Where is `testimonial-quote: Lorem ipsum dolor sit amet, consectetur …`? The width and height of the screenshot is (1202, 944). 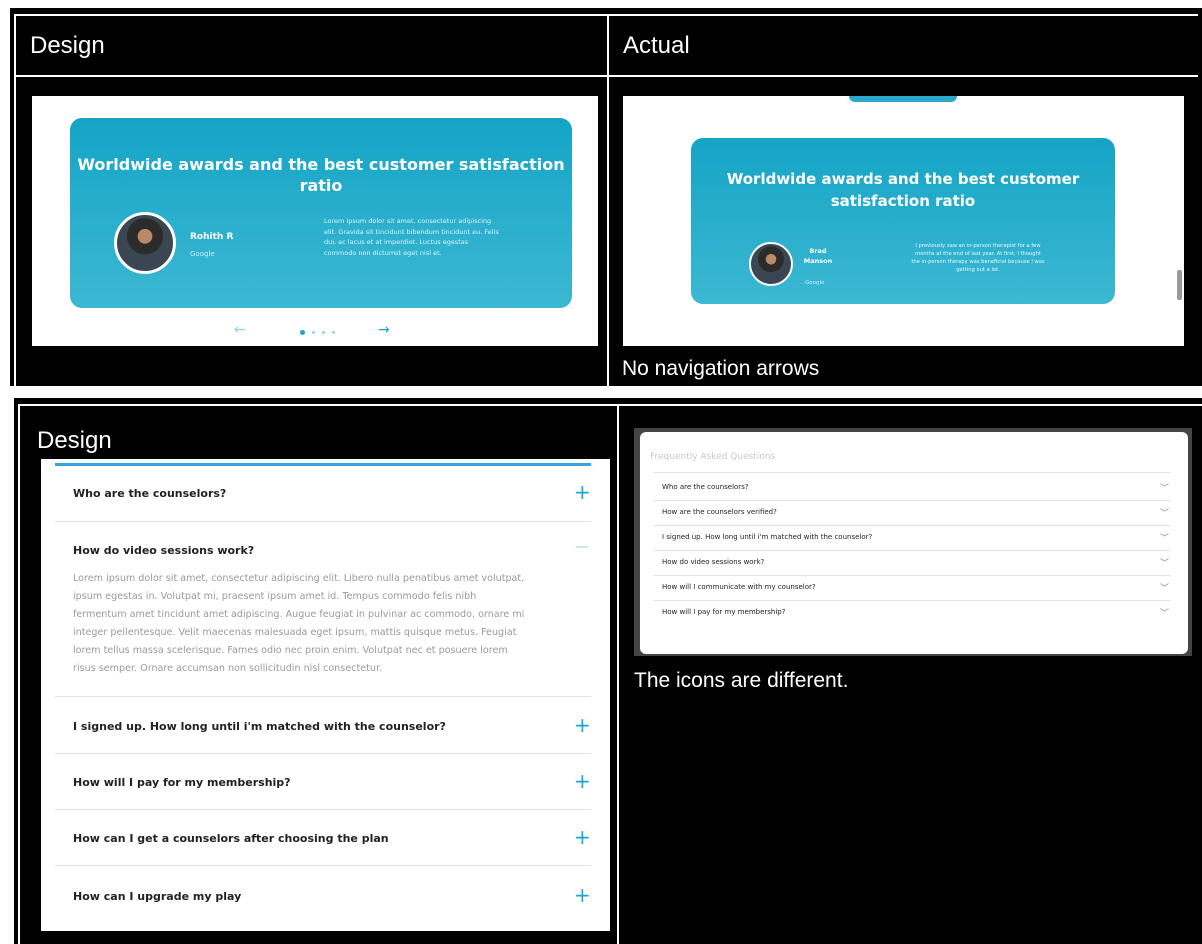 testimonial-quote: Lorem ipsum dolor sit amet, consectetur … is located at coordinates (411, 237).